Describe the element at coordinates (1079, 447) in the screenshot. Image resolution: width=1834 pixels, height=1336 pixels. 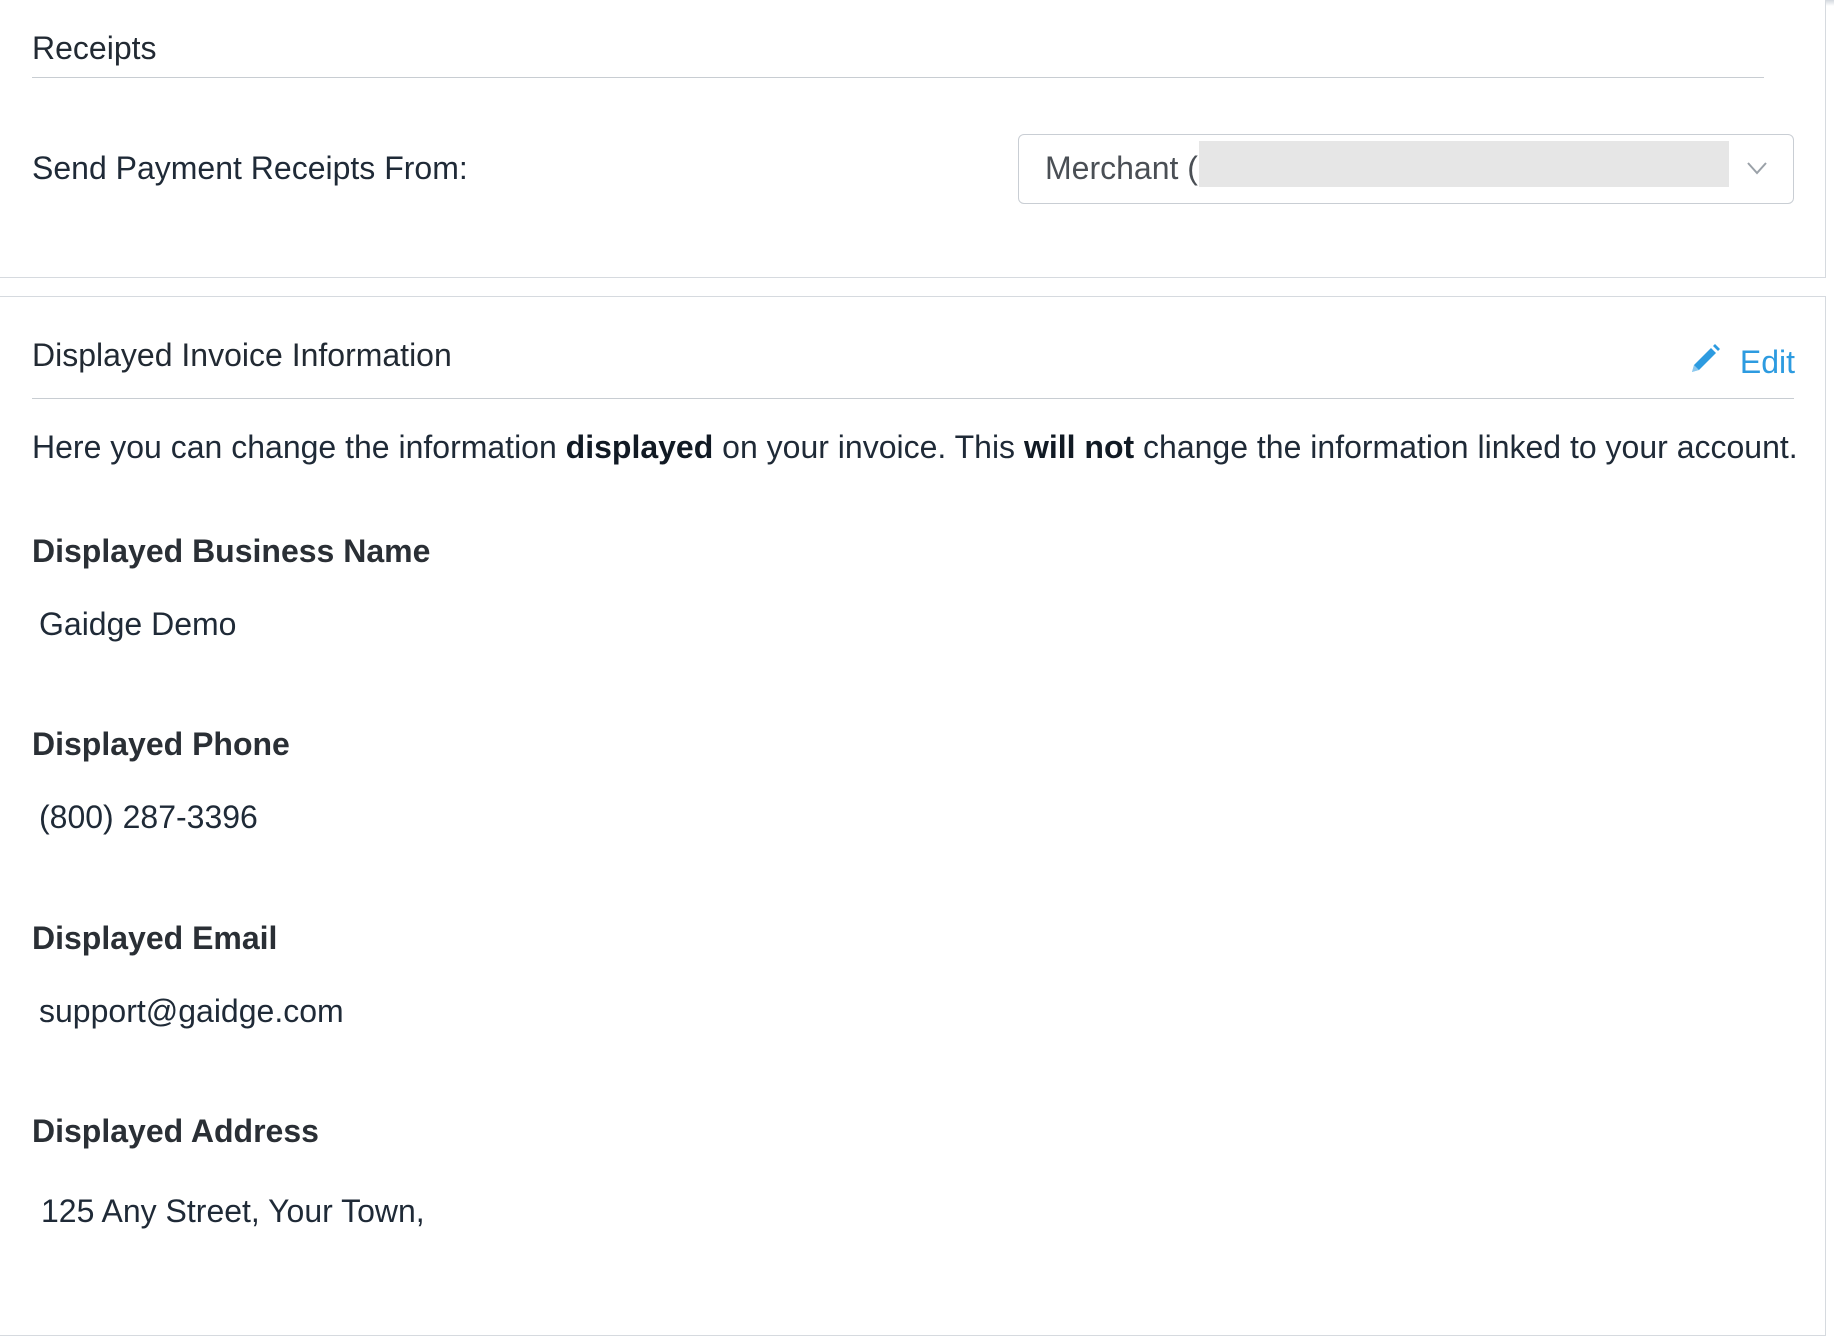
I see `intro-bold-will-not: will not` at that location.